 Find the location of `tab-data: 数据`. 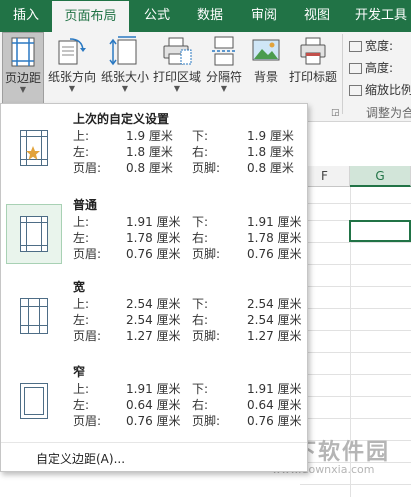

tab-data: 数据 is located at coordinates (210, 16).